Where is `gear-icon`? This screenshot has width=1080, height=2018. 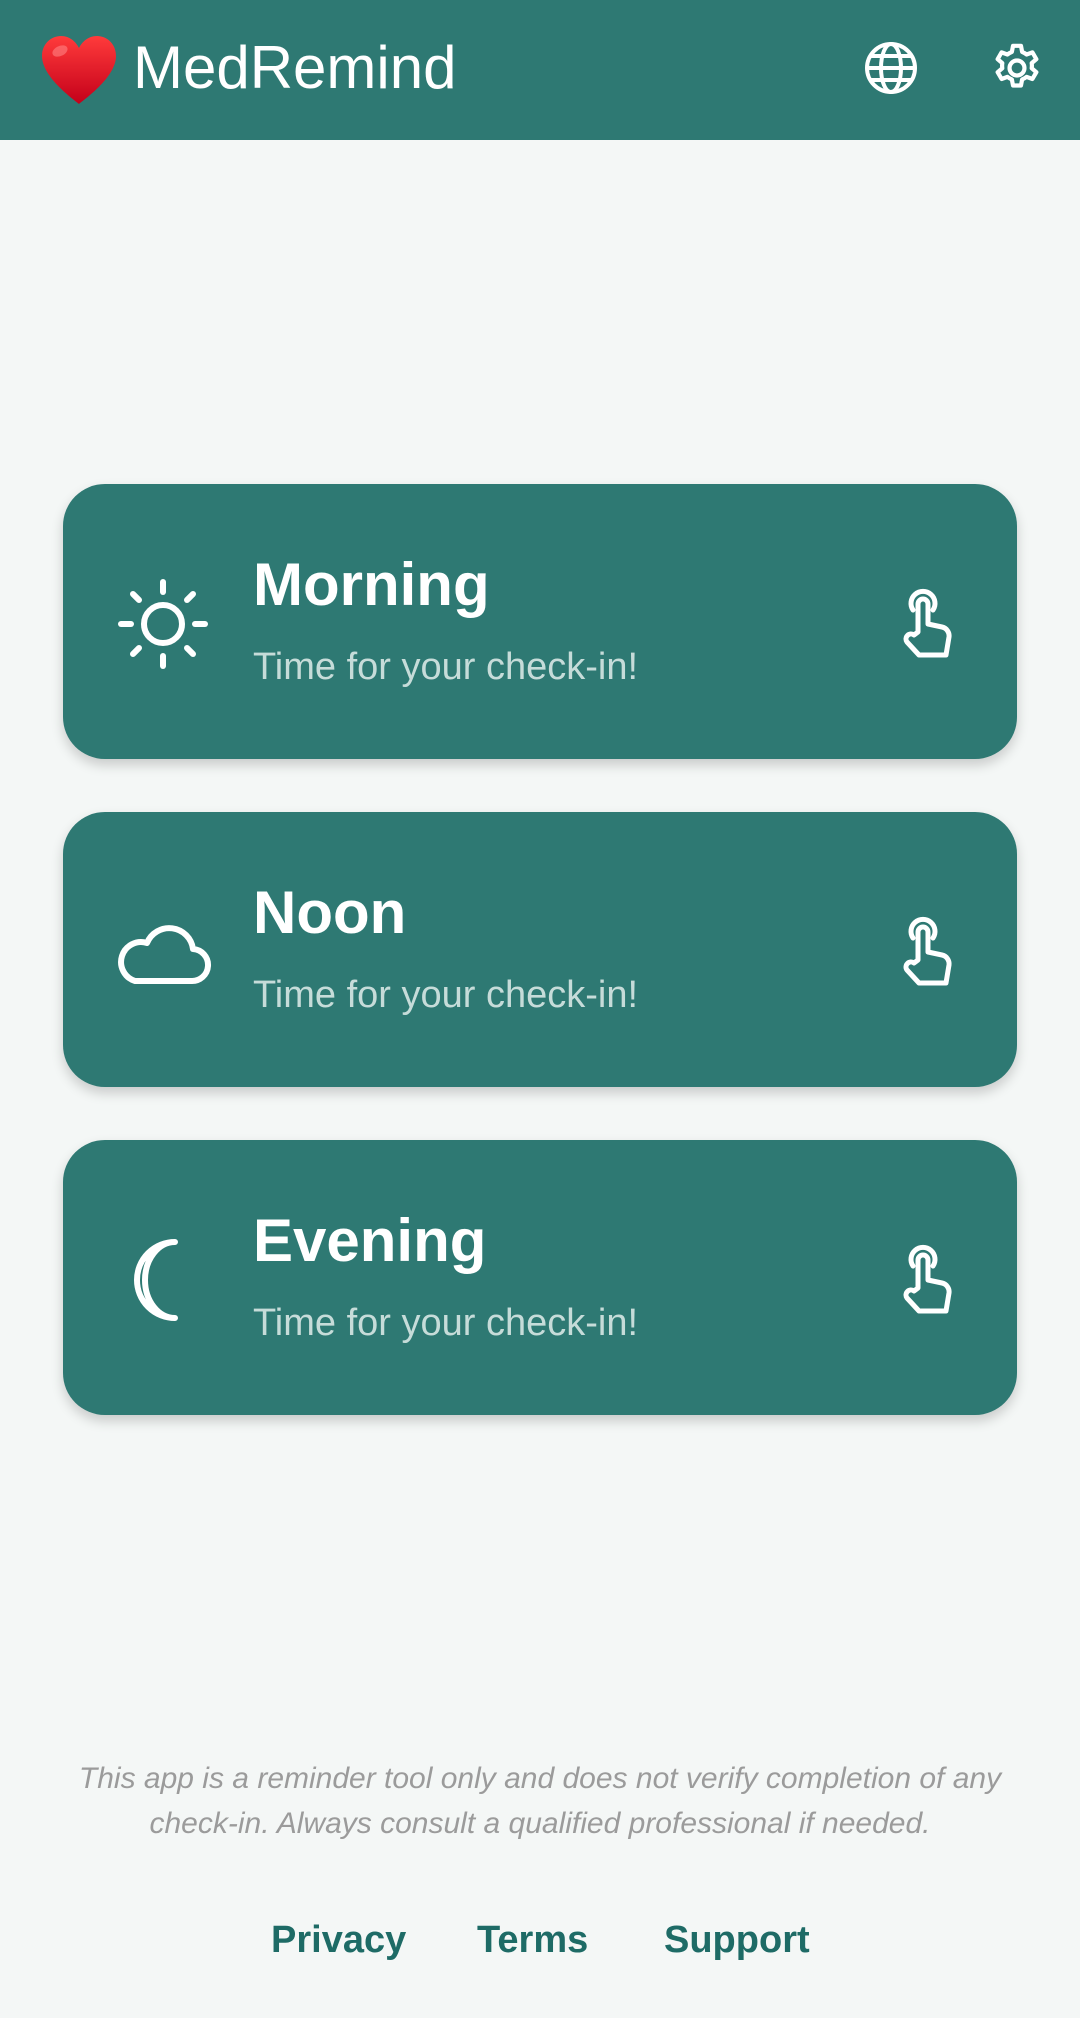 gear-icon is located at coordinates (1017, 70).